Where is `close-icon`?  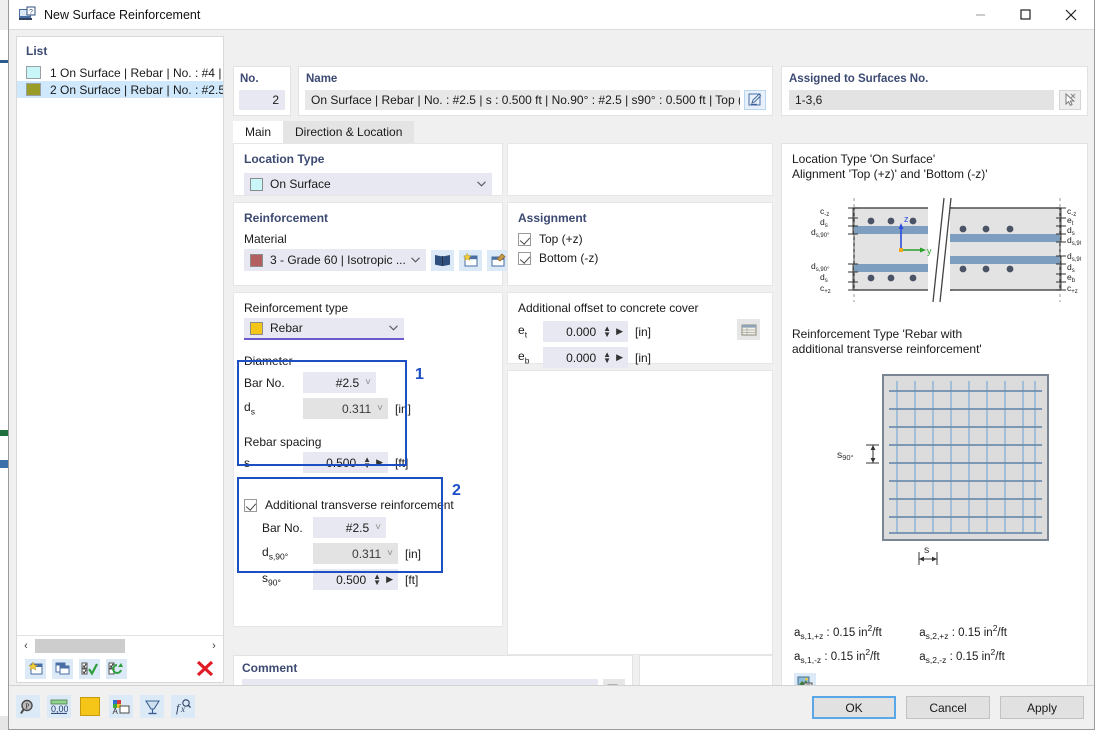 close-icon is located at coordinates (1071, 15).